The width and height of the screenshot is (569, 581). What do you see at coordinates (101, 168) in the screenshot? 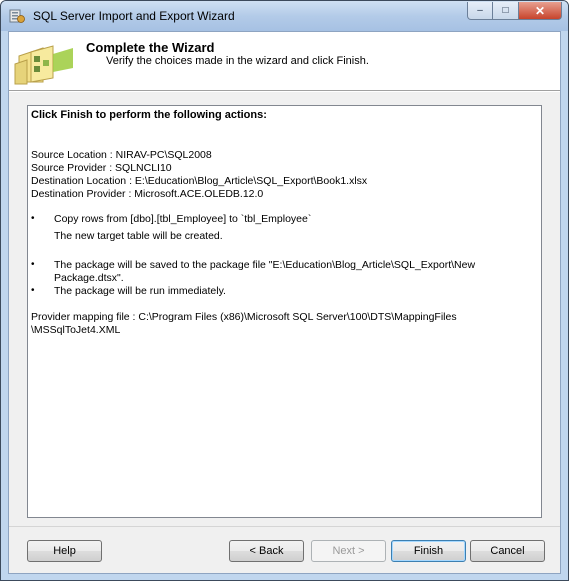
I see `source-provider: Source Provider : SQLNCLI10` at bounding box center [101, 168].